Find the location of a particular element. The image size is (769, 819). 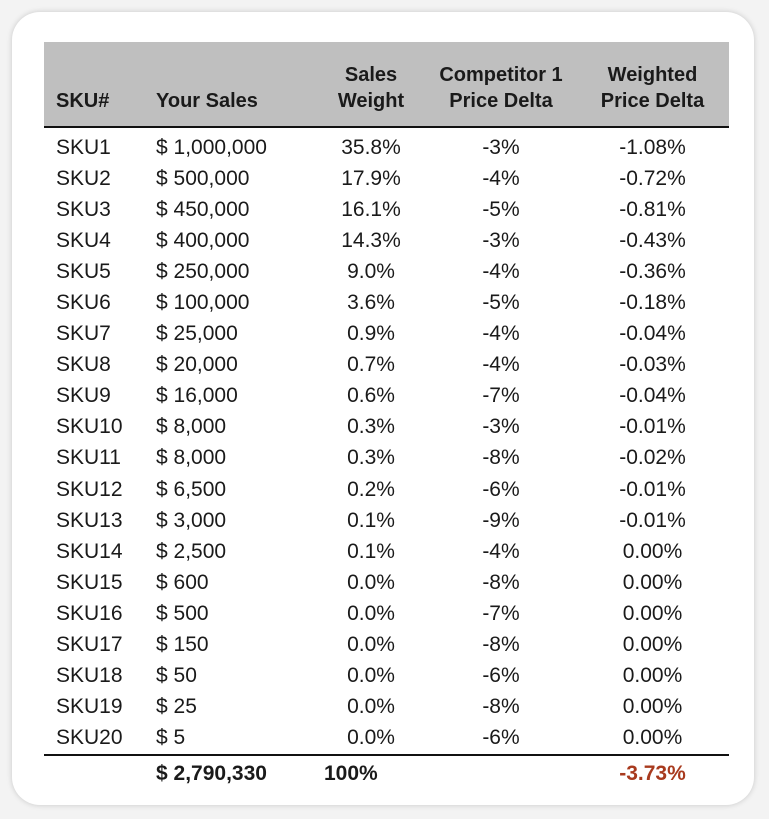

table-row: SKU13 $ 3,000 0.1% -9% -0.01% is located at coordinates (386, 520).